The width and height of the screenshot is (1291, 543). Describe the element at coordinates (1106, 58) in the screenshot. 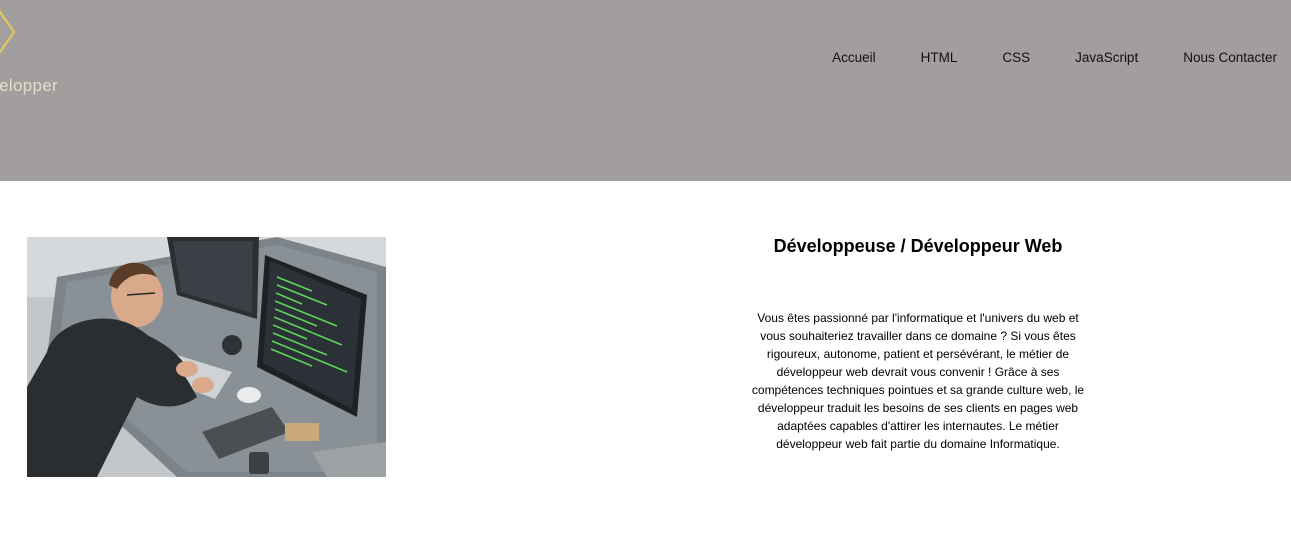

I see `nav-link-javascript: JavaScript` at that location.